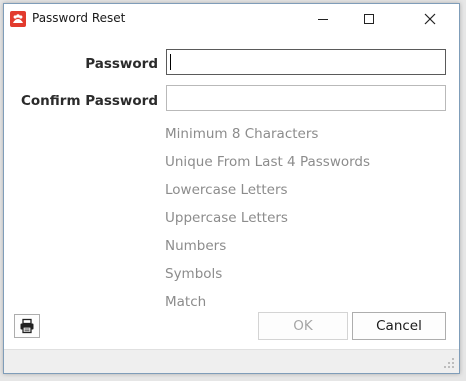 The height and width of the screenshot is (381, 466). I want to click on title-bar: Password Reset, so click(231, 19).